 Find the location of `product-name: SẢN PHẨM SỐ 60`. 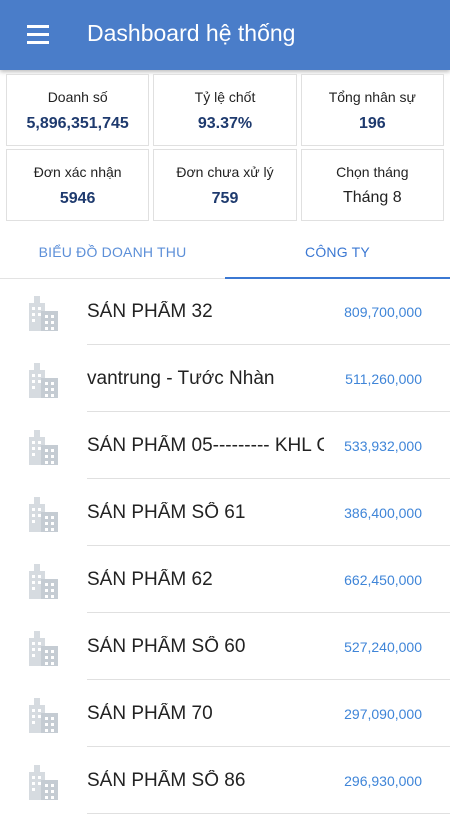

product-name: SẢN PHẨM SỐ 60 is located at coordinates (166, 646).